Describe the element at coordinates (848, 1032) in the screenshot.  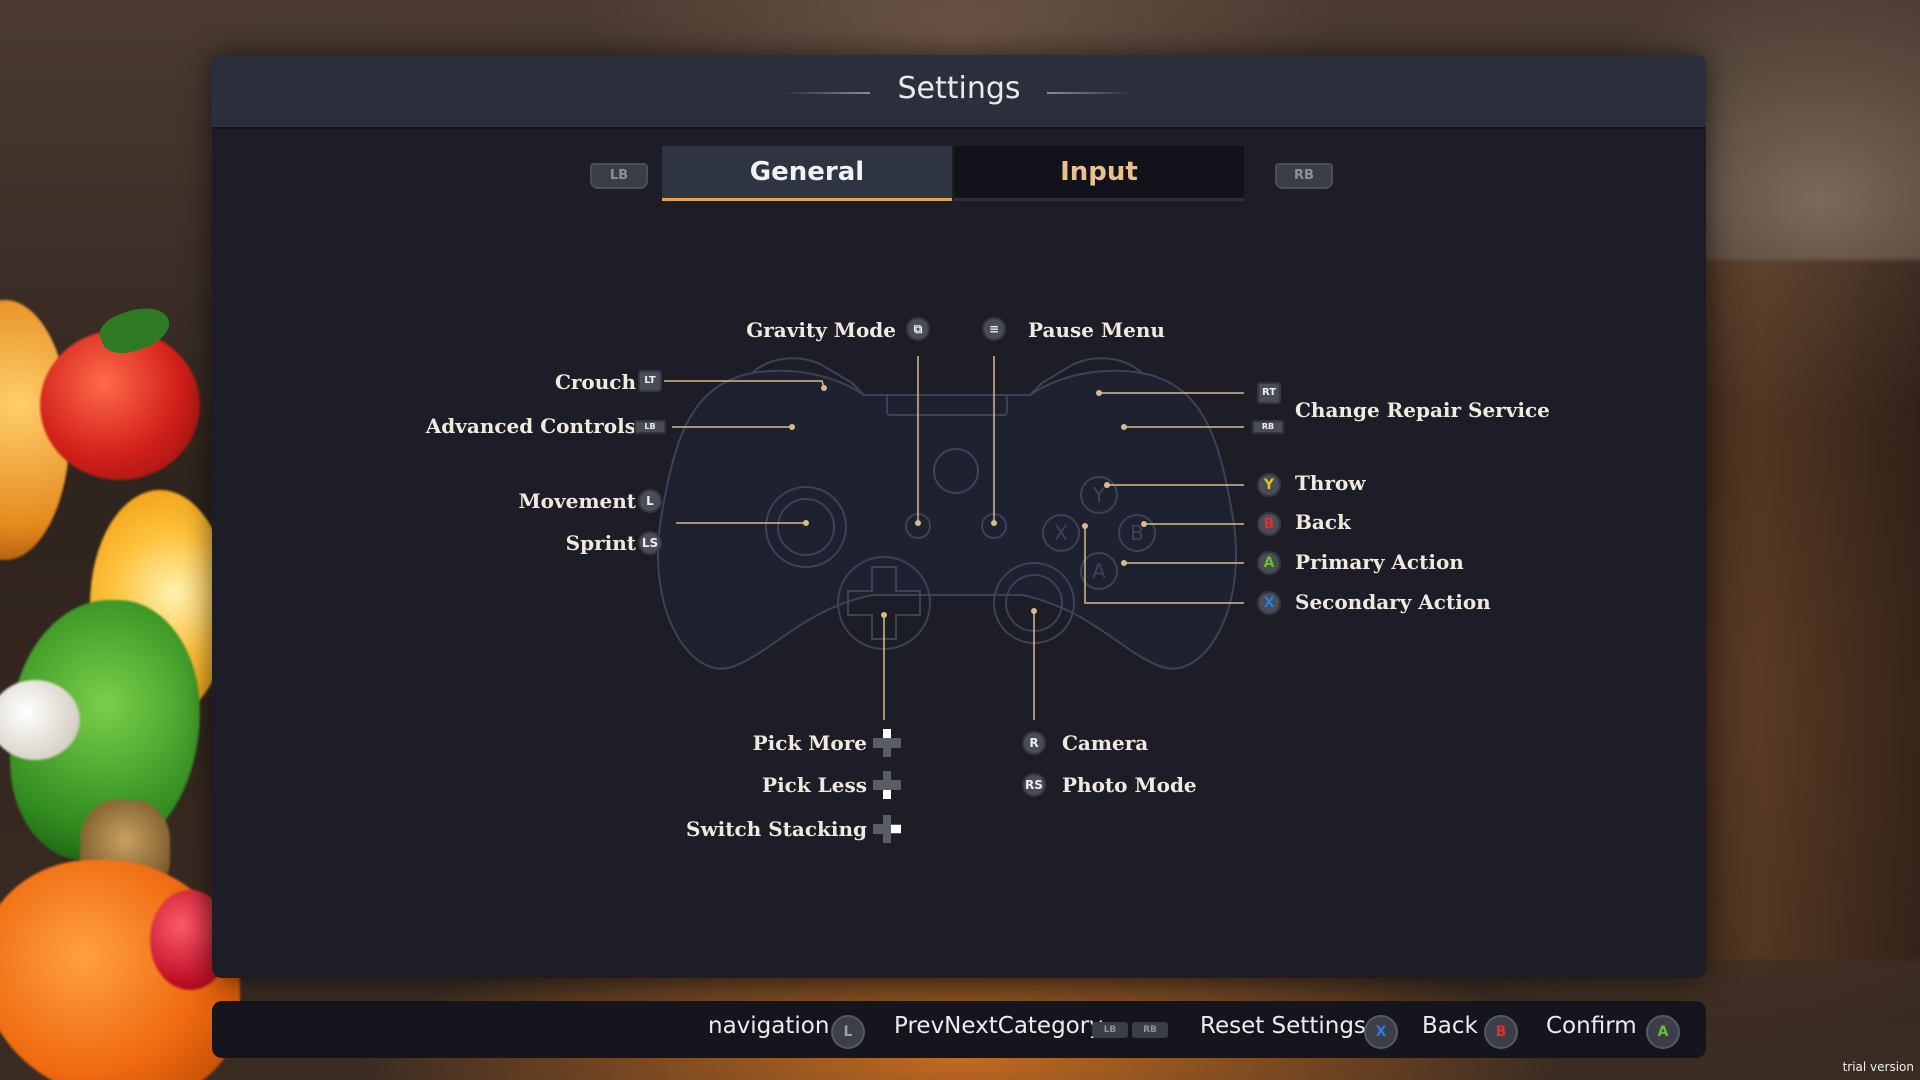
I see `left-stick-hint-icon: L` at that location.